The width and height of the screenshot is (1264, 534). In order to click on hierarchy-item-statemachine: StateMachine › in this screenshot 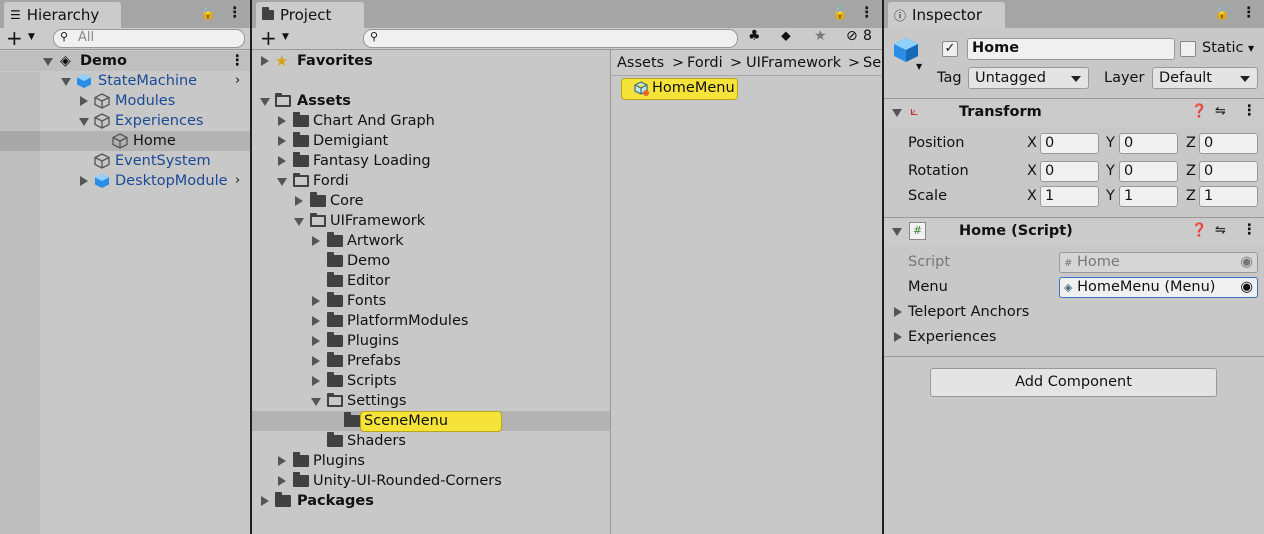, I will do `click(125, 81)`.